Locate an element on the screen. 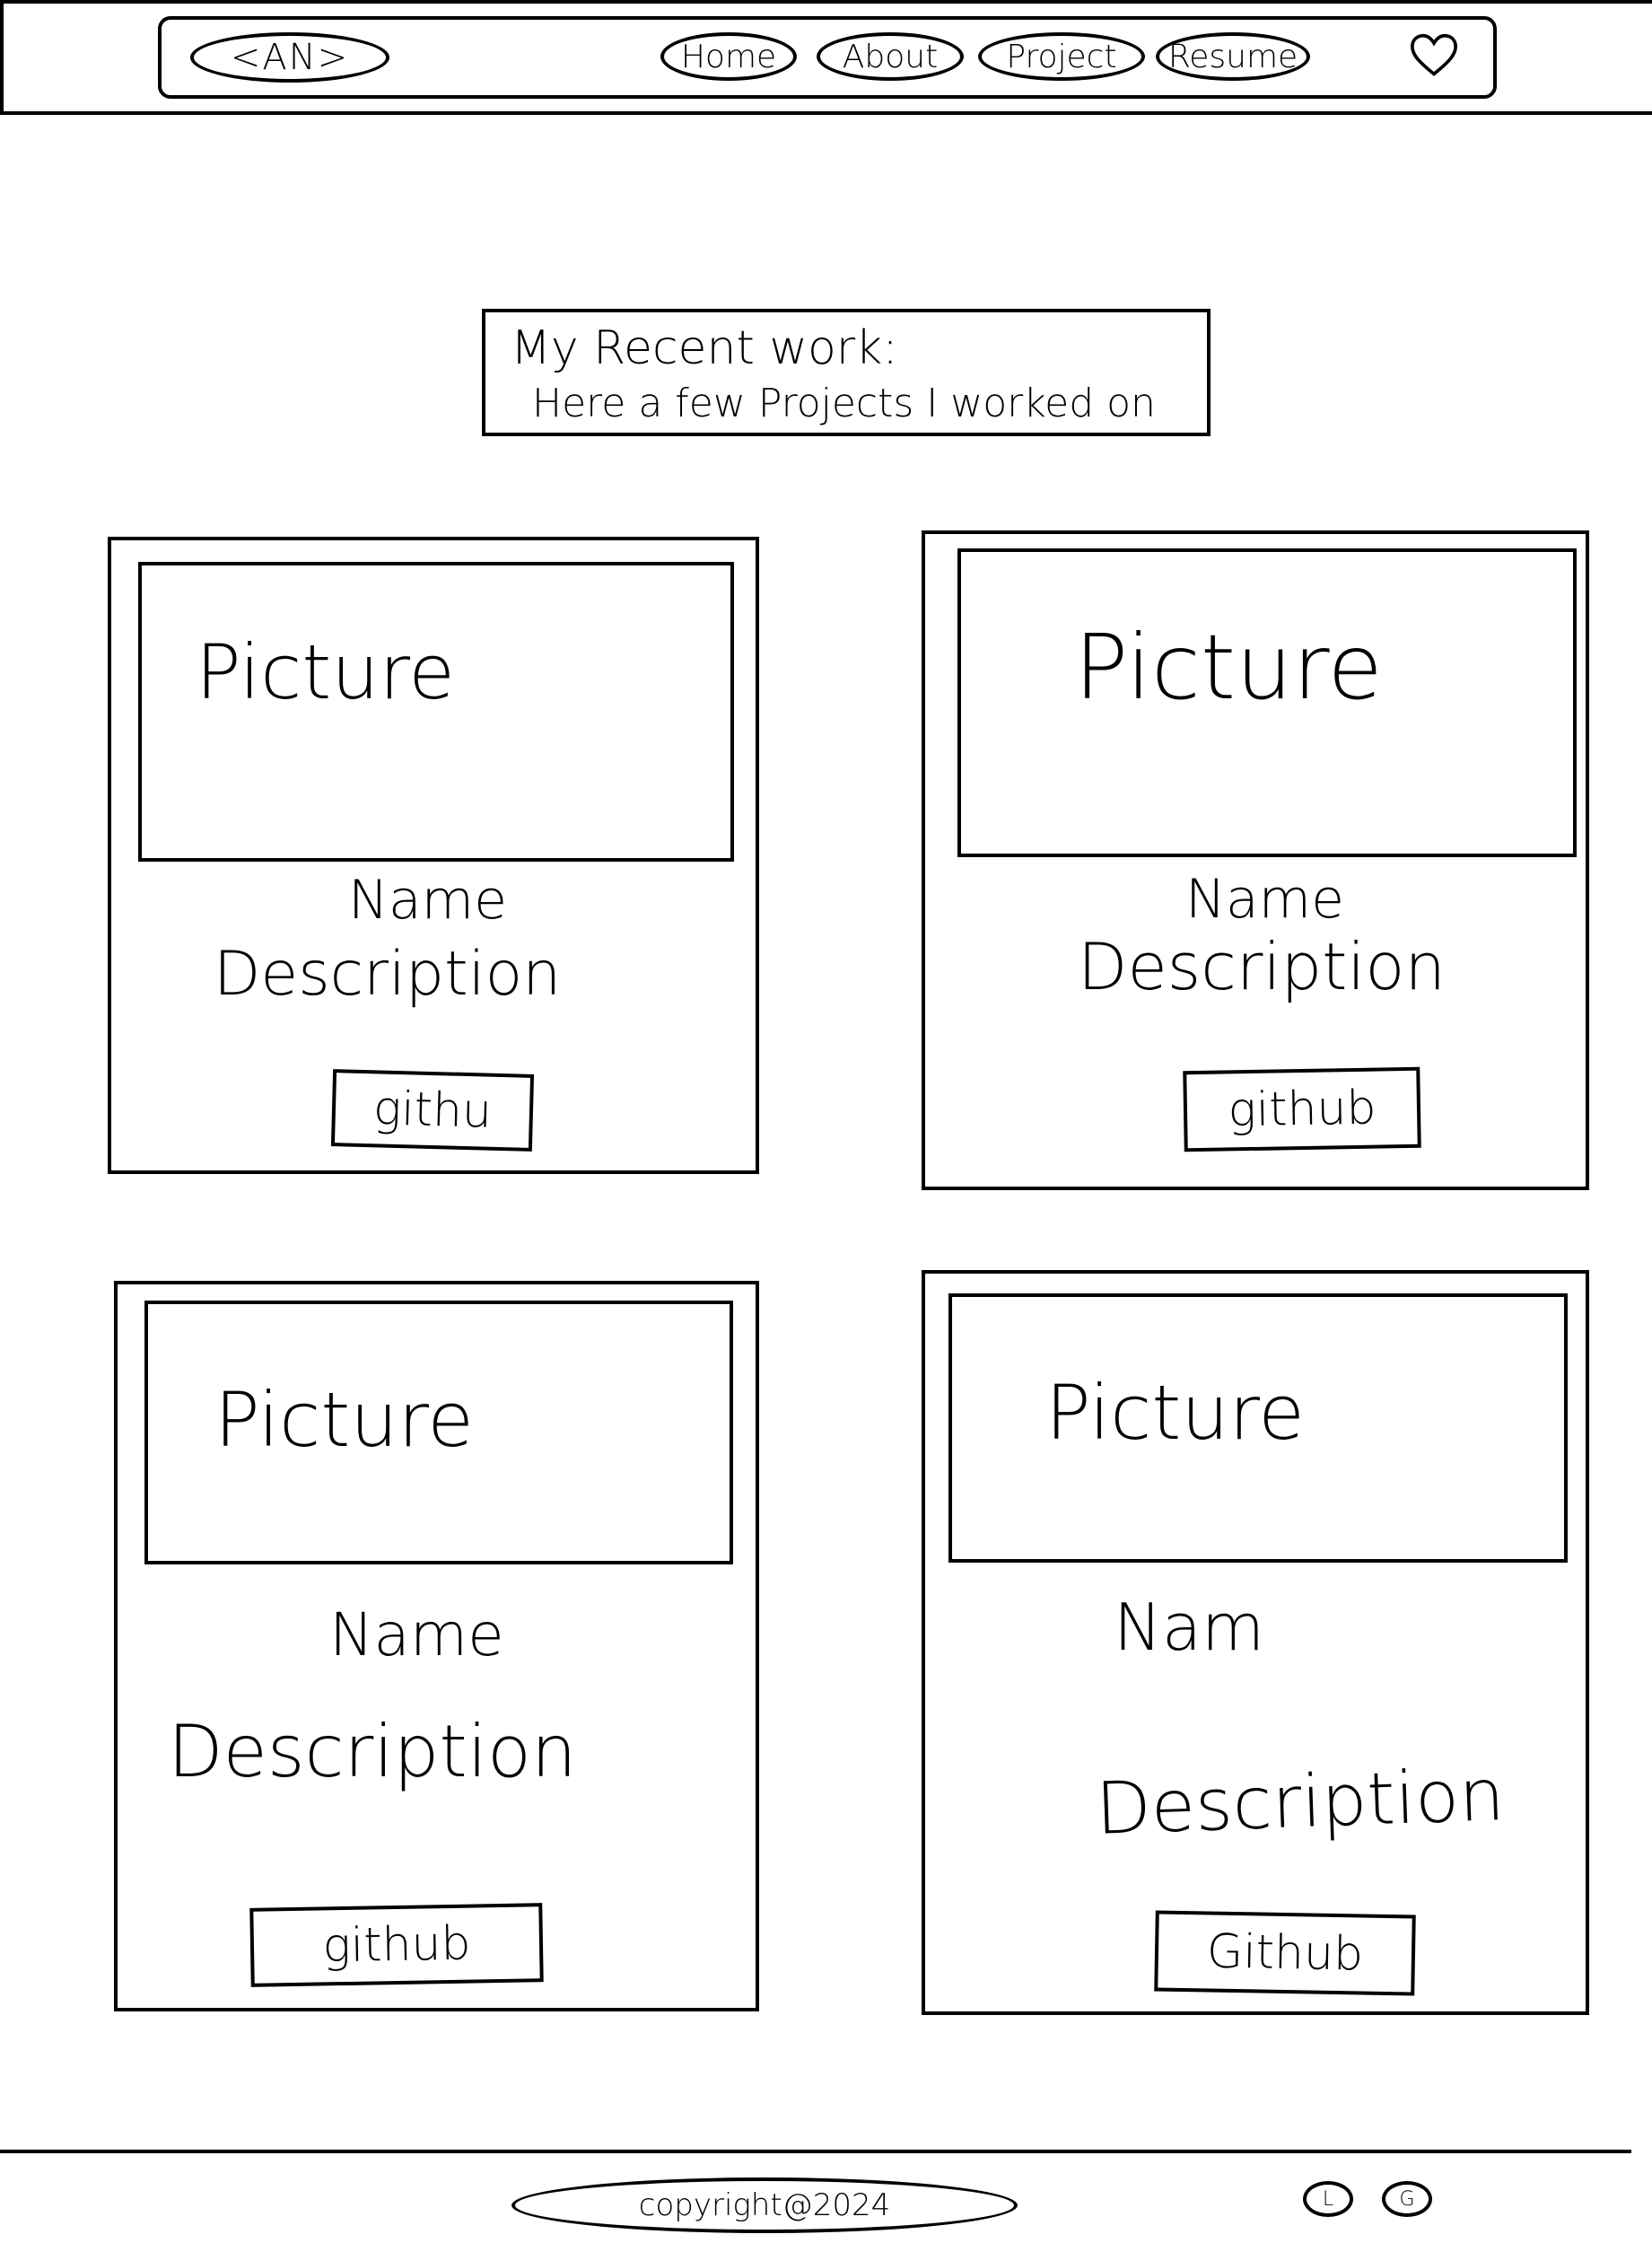  project-card: Picture Nam Description Github is located at coordinates (1255, 1642).